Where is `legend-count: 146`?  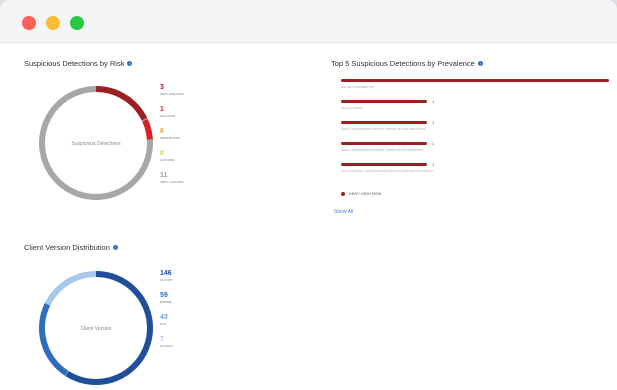 legend-count: 146 is located at coordinates (166, 273).